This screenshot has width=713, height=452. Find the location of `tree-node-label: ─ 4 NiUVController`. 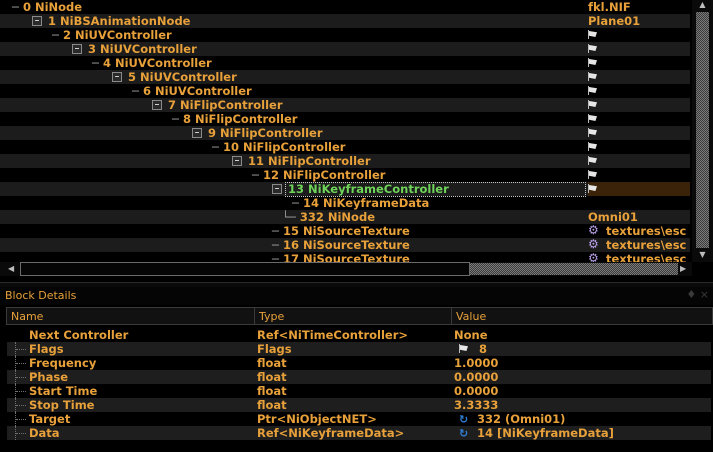

tree-node-label: ─ 4 NiUVController is located at coordinates (152, 63).